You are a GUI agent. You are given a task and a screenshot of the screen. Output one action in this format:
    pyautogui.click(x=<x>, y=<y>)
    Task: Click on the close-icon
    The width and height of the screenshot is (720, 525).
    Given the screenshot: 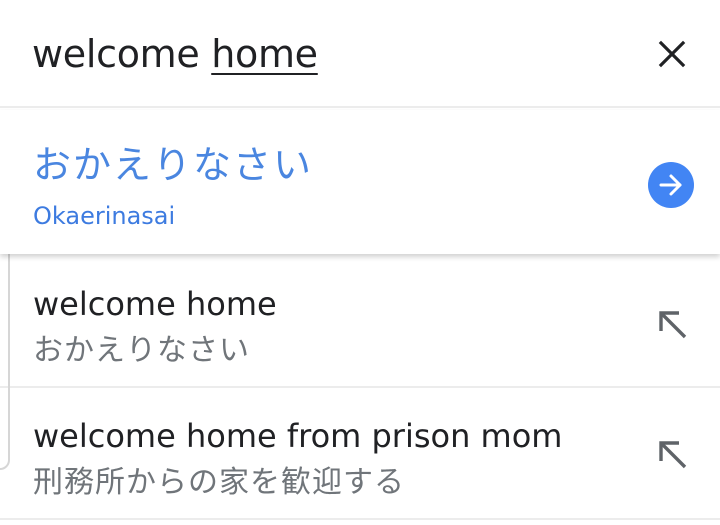 What is the action you would take?
    pyautogui.click(x=672, y=54)
    